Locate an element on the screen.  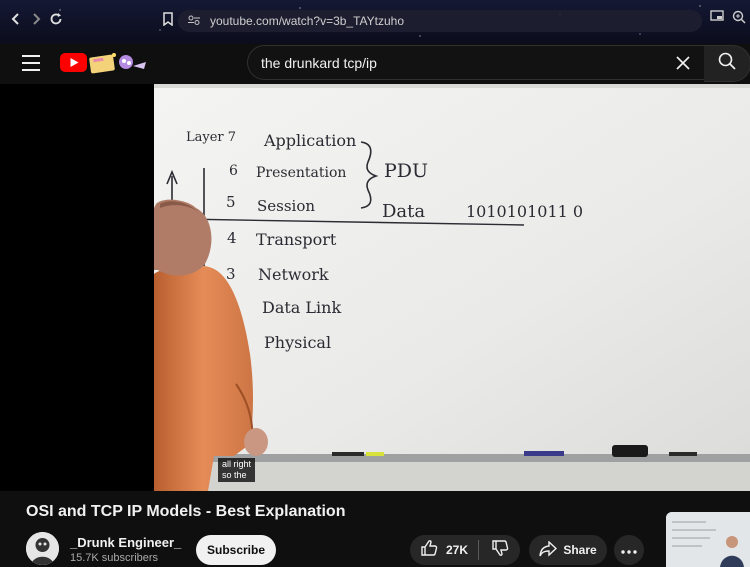
address-bar: youtube.com/watch?v=3b_TAYtzuho is located at coordinates (440, 21).